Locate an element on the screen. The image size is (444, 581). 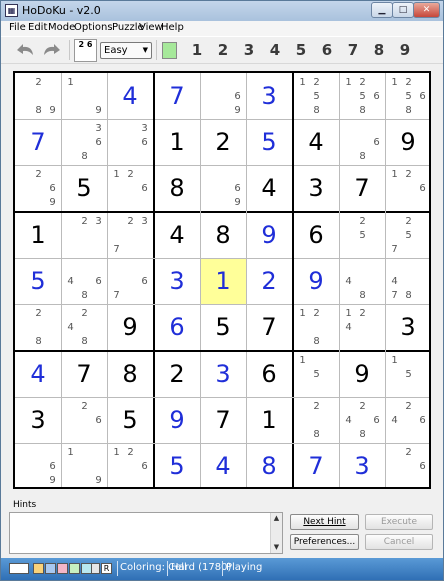
cell-r2c7: 4 is located at coordinates (316, 142).